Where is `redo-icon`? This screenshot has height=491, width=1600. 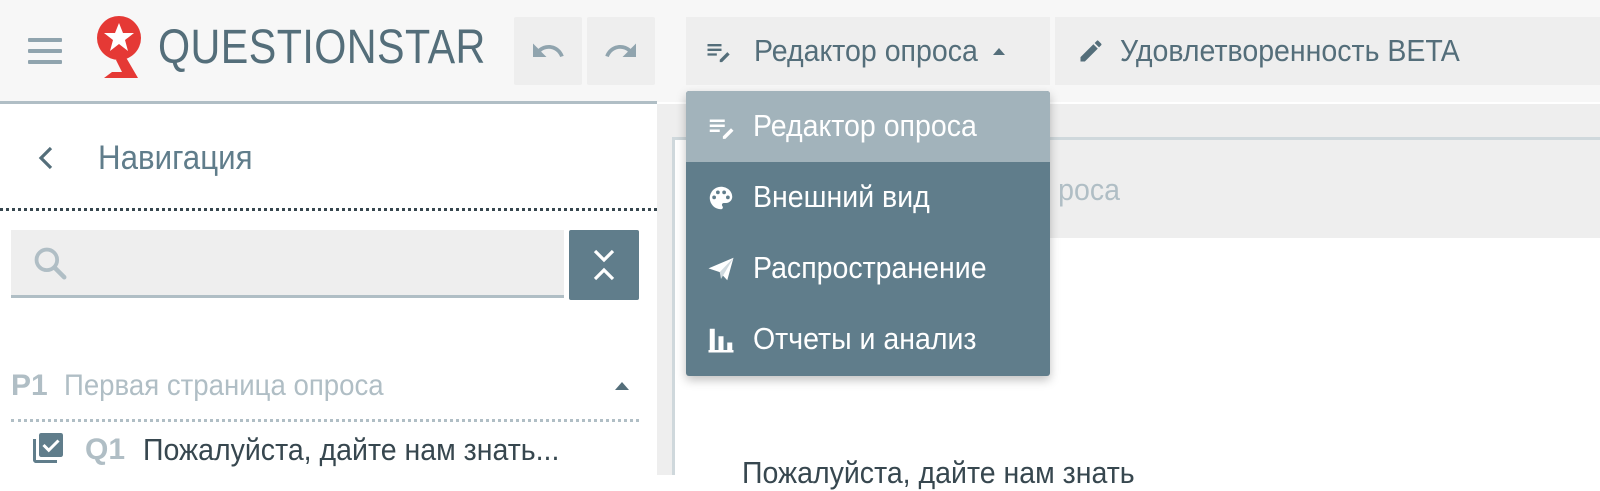 redo-icon is located at coordinates (620, 50).